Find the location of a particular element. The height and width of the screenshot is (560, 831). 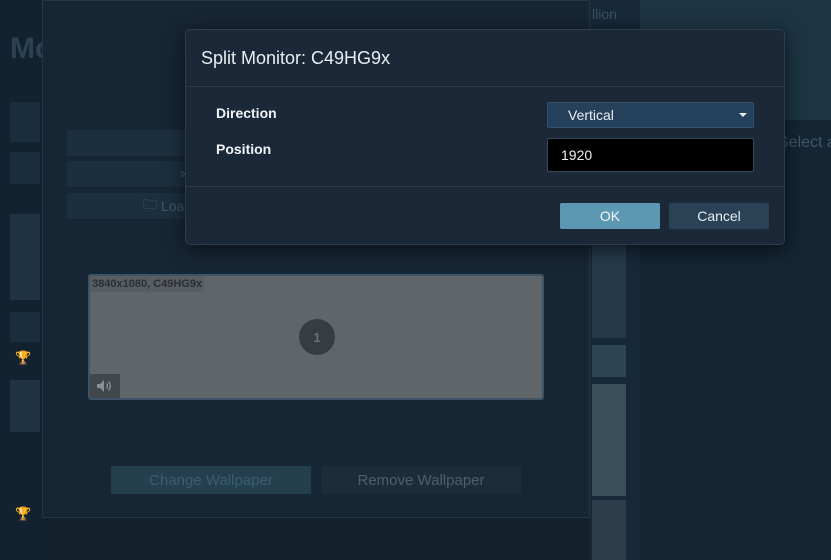

direction-label: Direction is located at coordinates (246, 113).